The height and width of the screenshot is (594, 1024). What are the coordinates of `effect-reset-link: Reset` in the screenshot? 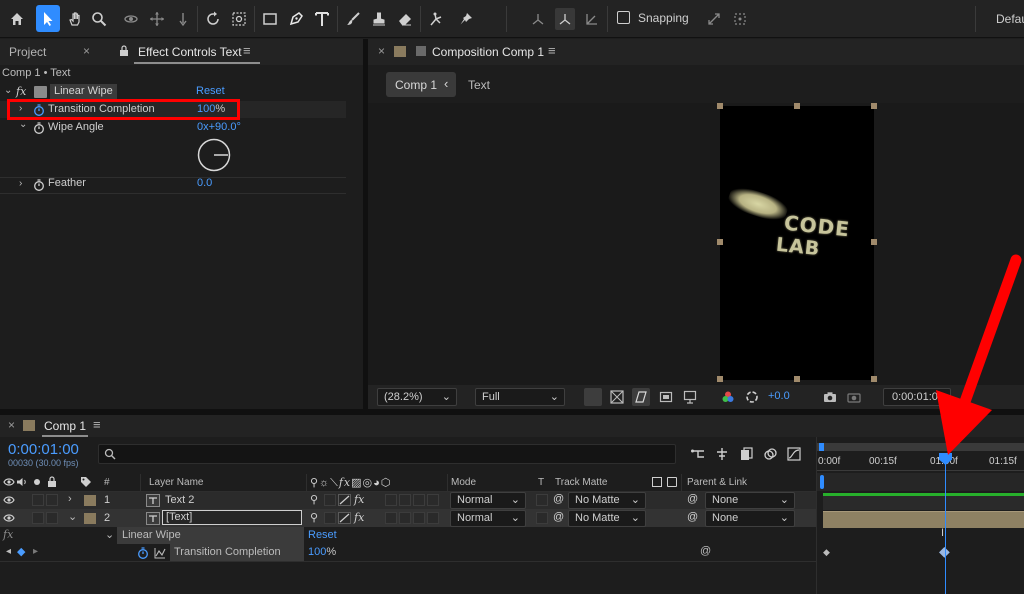 It's located at (210, 91).